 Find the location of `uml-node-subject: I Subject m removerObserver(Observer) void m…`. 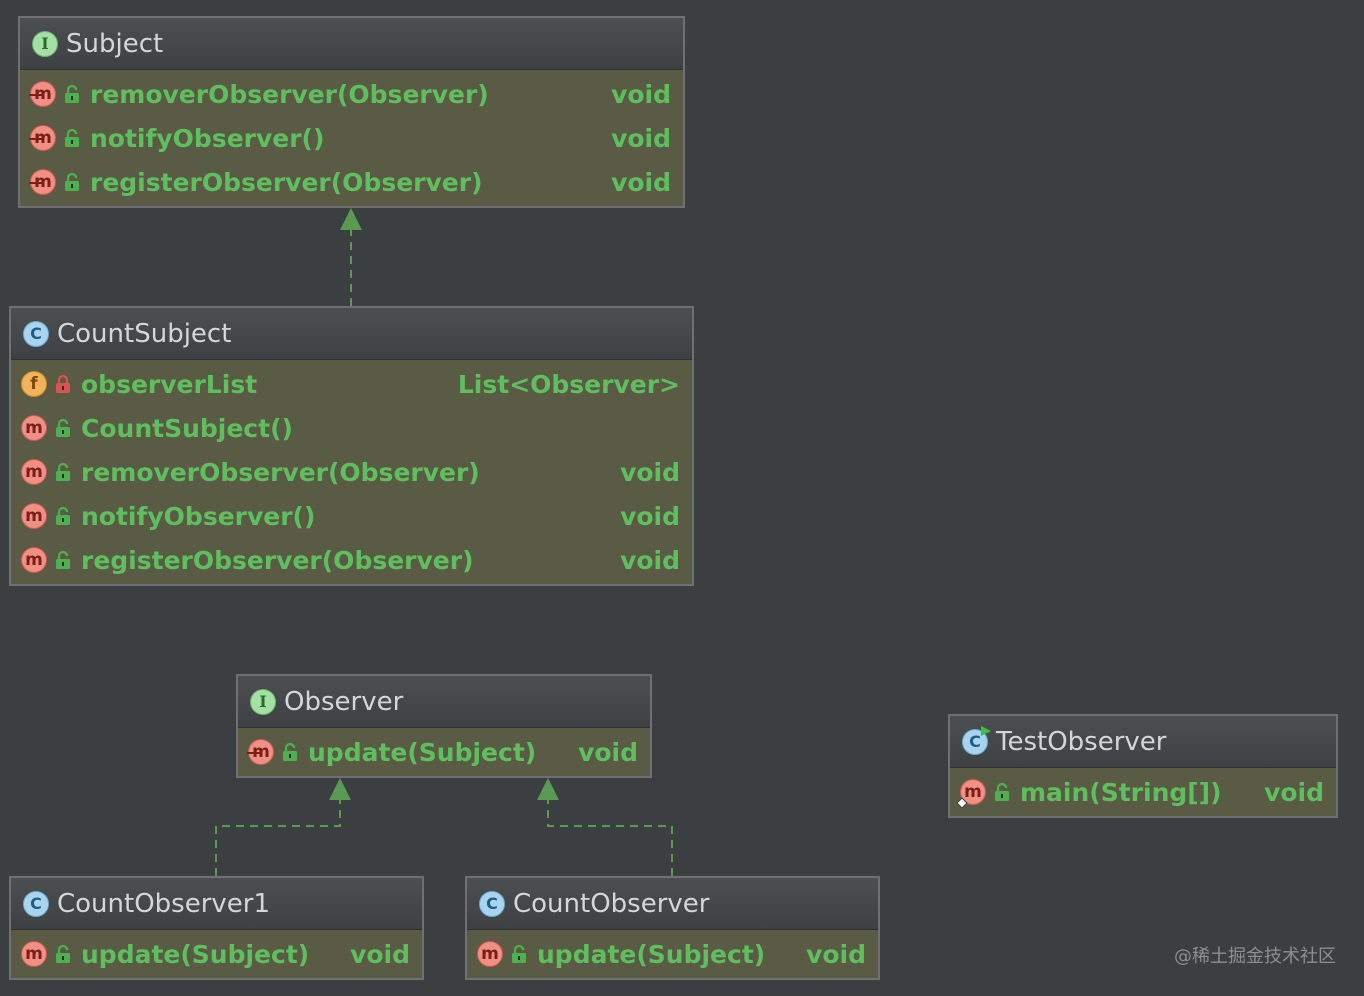

uml-node-subject: I Subject m removerObserver(Observer) void m… is located at coordinates (351, 112).